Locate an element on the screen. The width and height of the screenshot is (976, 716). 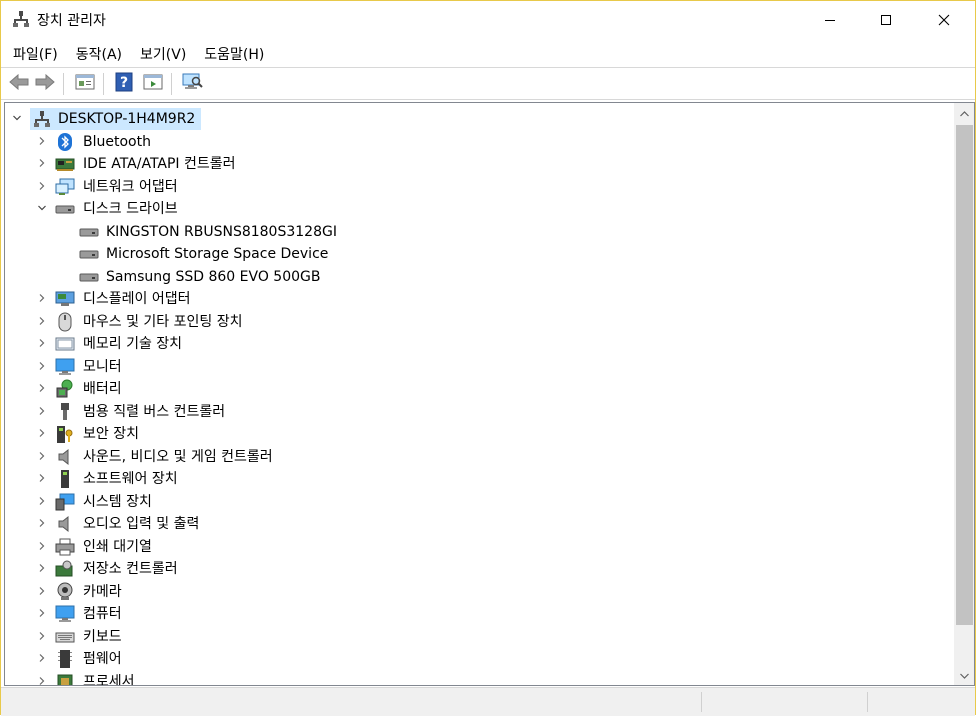
chevron-down-icon is located at coordinates (17, 119).